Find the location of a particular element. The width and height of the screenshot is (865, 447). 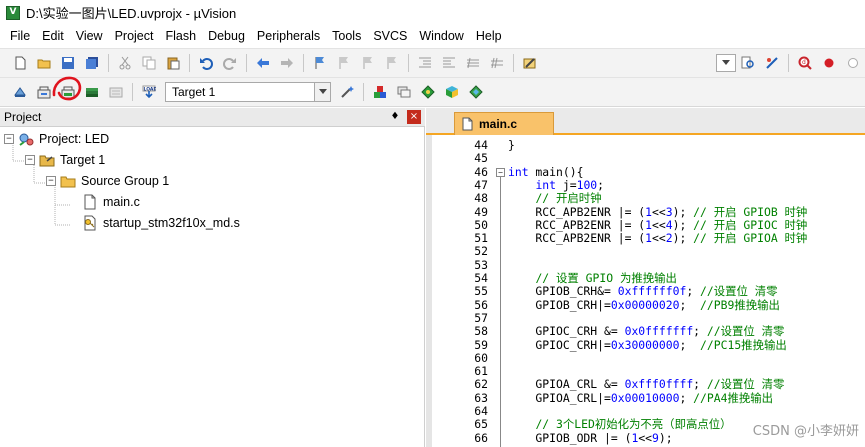

menu-edit: Edit is located at coordinates (53, 36).